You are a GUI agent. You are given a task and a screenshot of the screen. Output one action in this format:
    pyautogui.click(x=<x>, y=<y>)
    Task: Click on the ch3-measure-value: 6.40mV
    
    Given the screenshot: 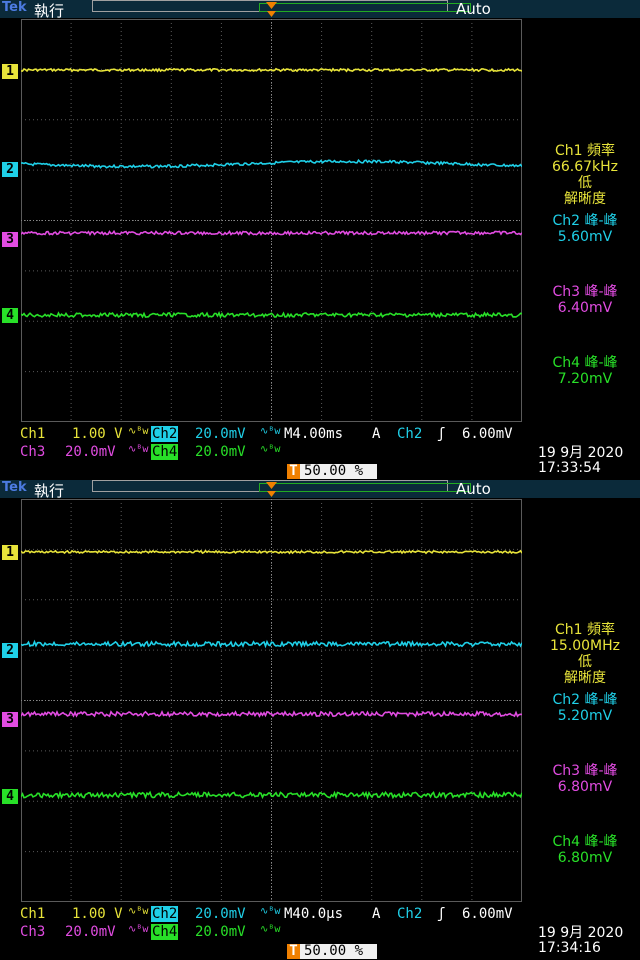 What is the action you would take?
    pyautogui.click(x=585, y=308)
    